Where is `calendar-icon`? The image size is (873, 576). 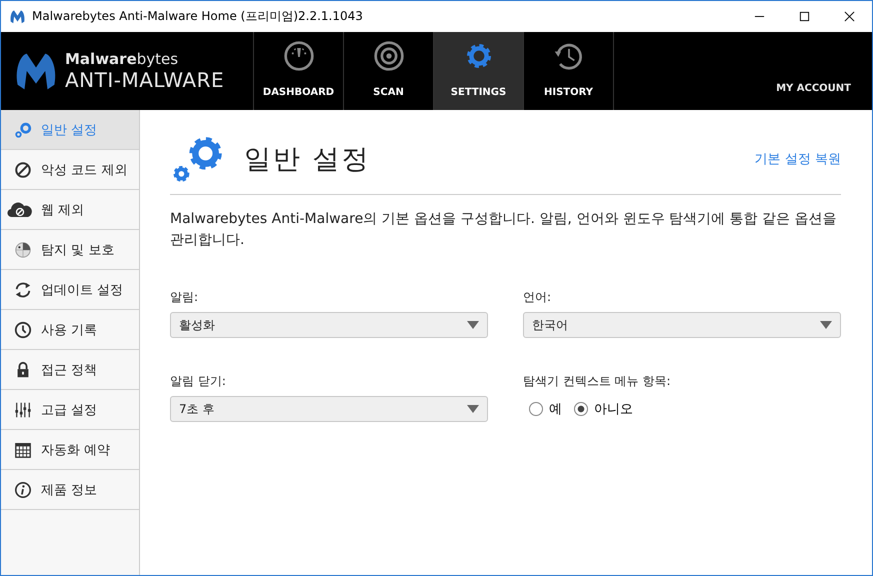 calendar-icon is located at coordinates (23, 449).